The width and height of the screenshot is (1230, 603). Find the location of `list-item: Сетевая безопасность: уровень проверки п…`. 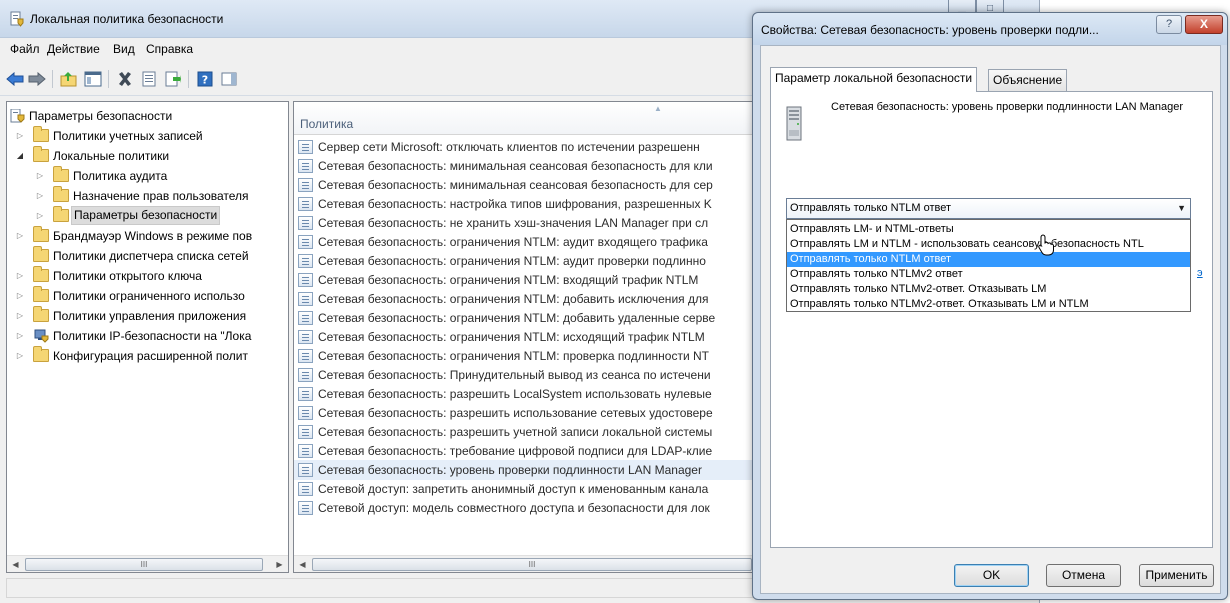

list-item: Сетевая безопасность: уровень проверки п… is located at coordinates (530, 470).